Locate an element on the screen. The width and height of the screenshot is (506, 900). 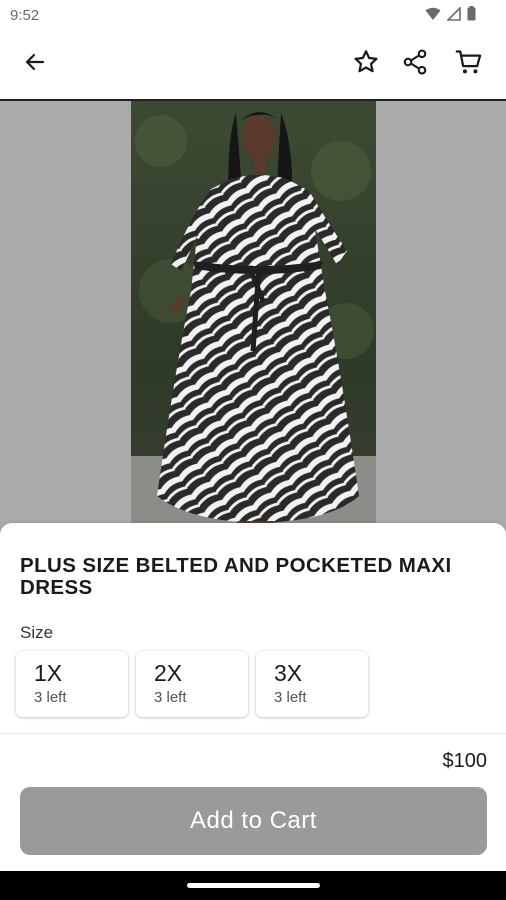
system-nav-bar is located at coordinates (253, 885).